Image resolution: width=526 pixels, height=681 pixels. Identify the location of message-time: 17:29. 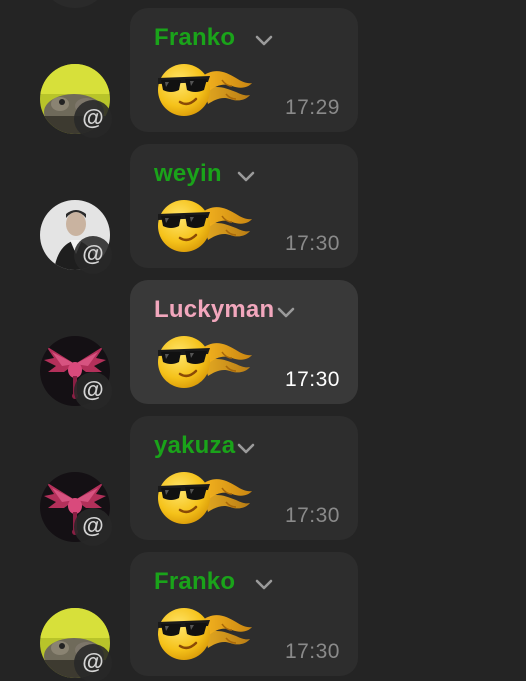
(312, 107).